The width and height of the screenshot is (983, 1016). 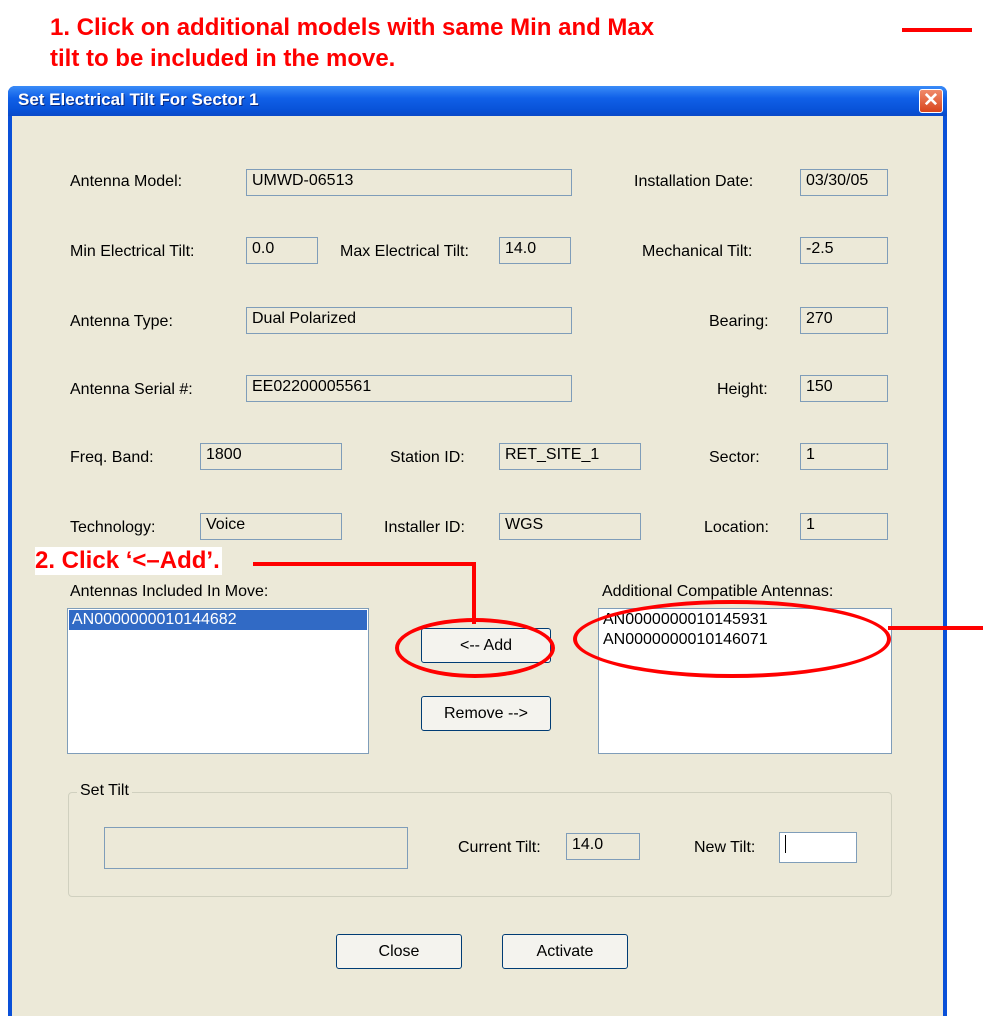 I want to click on close-icon: ✕, so click(x=931, y=101).